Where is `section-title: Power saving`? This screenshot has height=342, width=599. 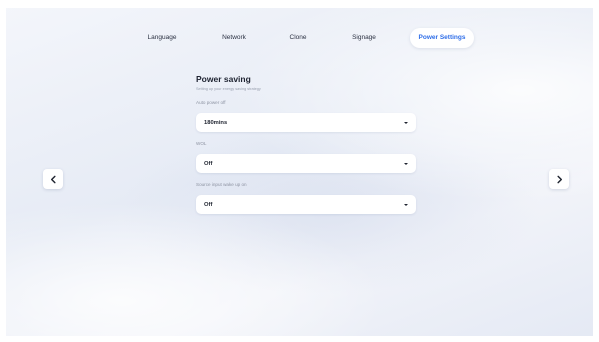 section-title: Power saving is located at coordinates (223, 79).